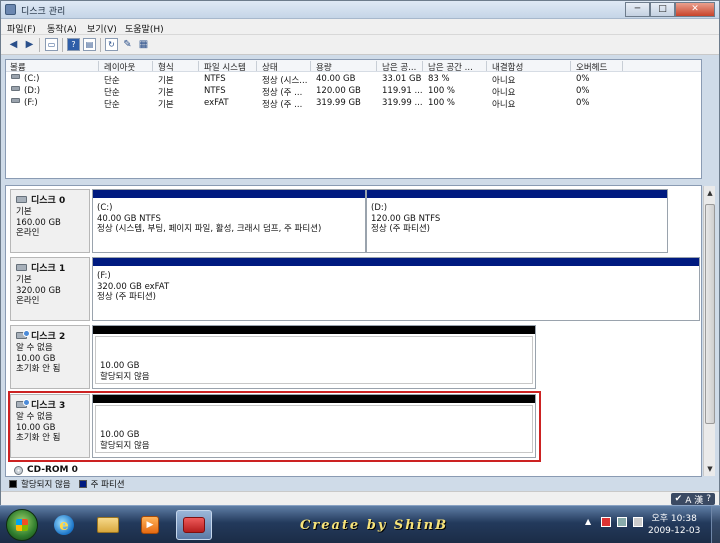  What do you see at coordinates (715, 524) in the screenshot?
I see `show-desktop-button` at bounding box center [715, 524].